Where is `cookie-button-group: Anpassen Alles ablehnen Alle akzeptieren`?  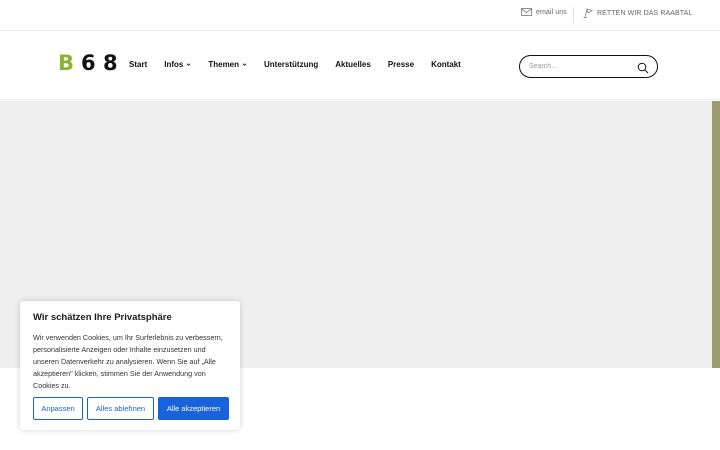
cookie-button-group: Anpassen Alles ablehnen Alle akzeptieren is located at coordinates (131, 408).